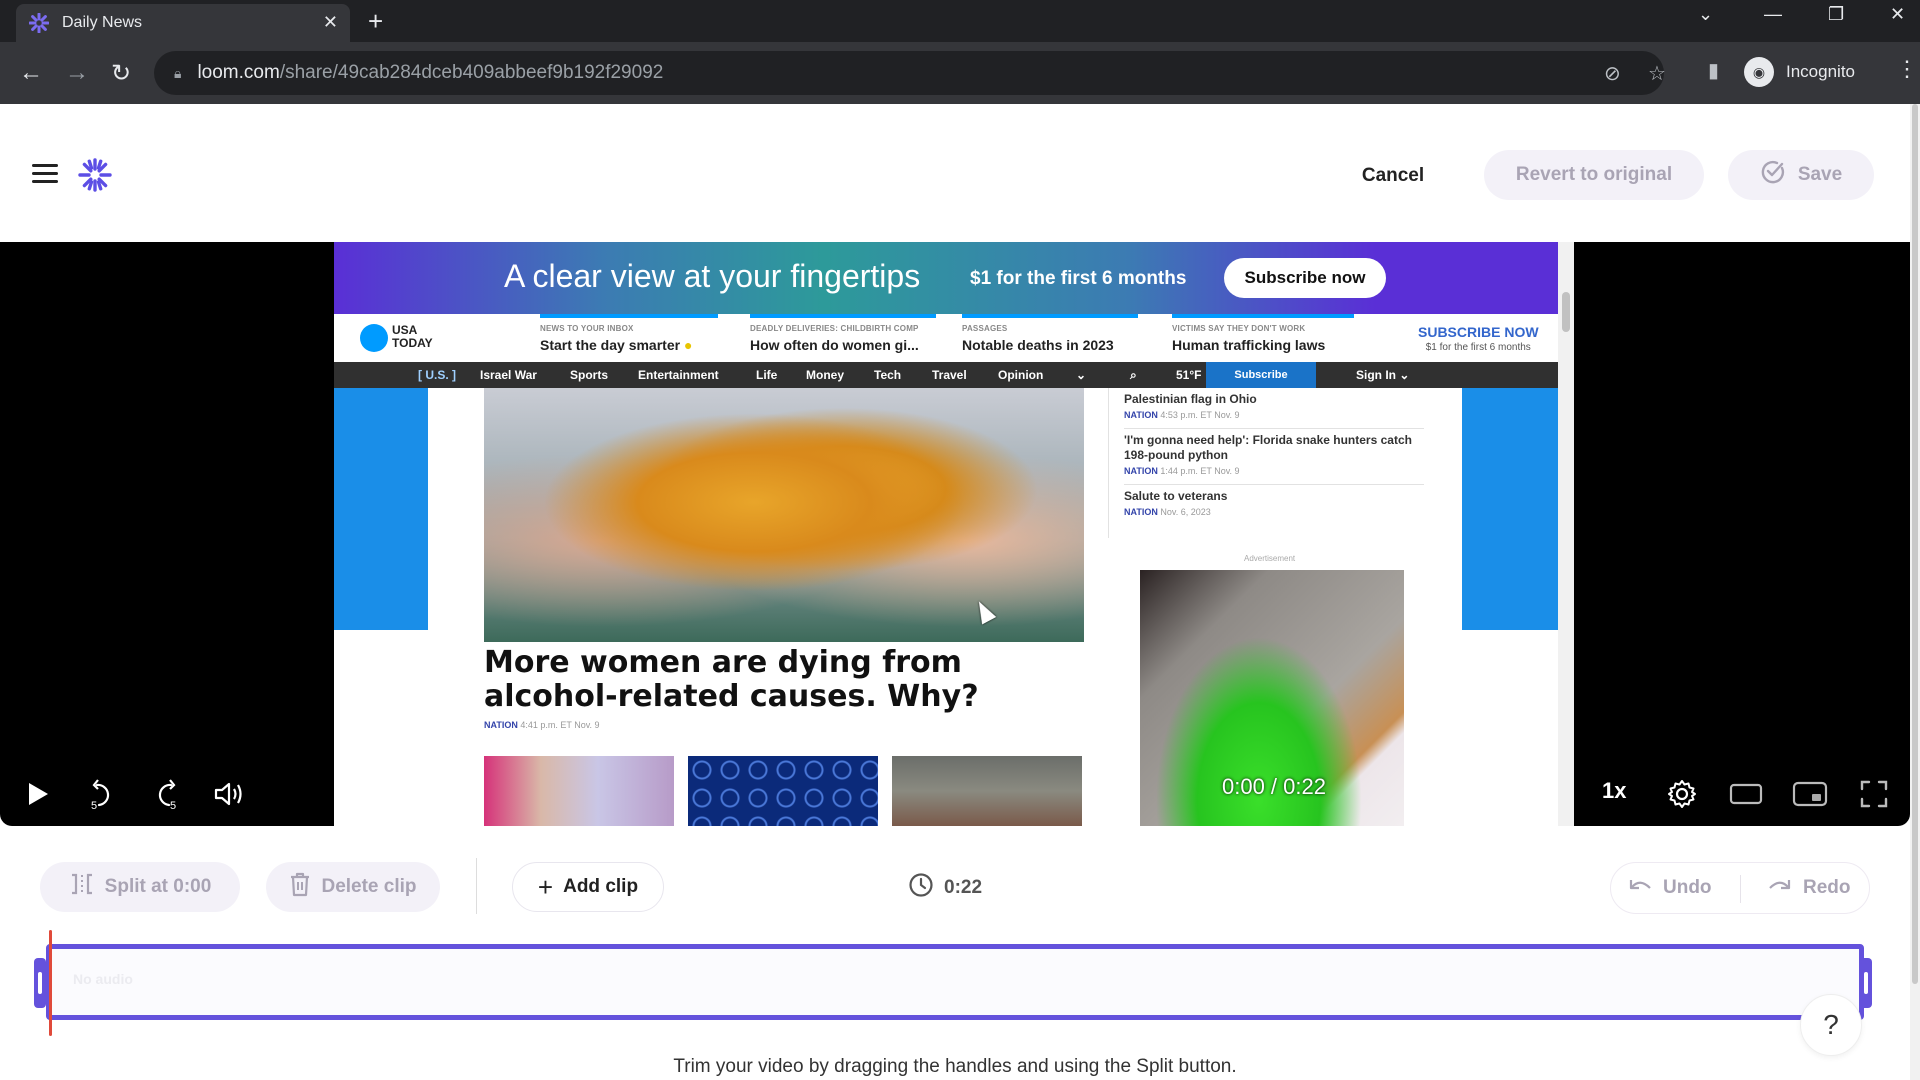 This screenshot has width=1920, height=1080. What do you see at coordinates (1640, 888) in the screenshot?
I see `undo-icon` at bounding box center [1640, 888].